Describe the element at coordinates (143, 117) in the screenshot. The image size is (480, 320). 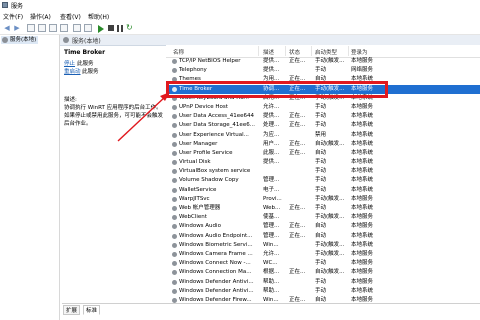
I see `annotation-arrow` at that location.